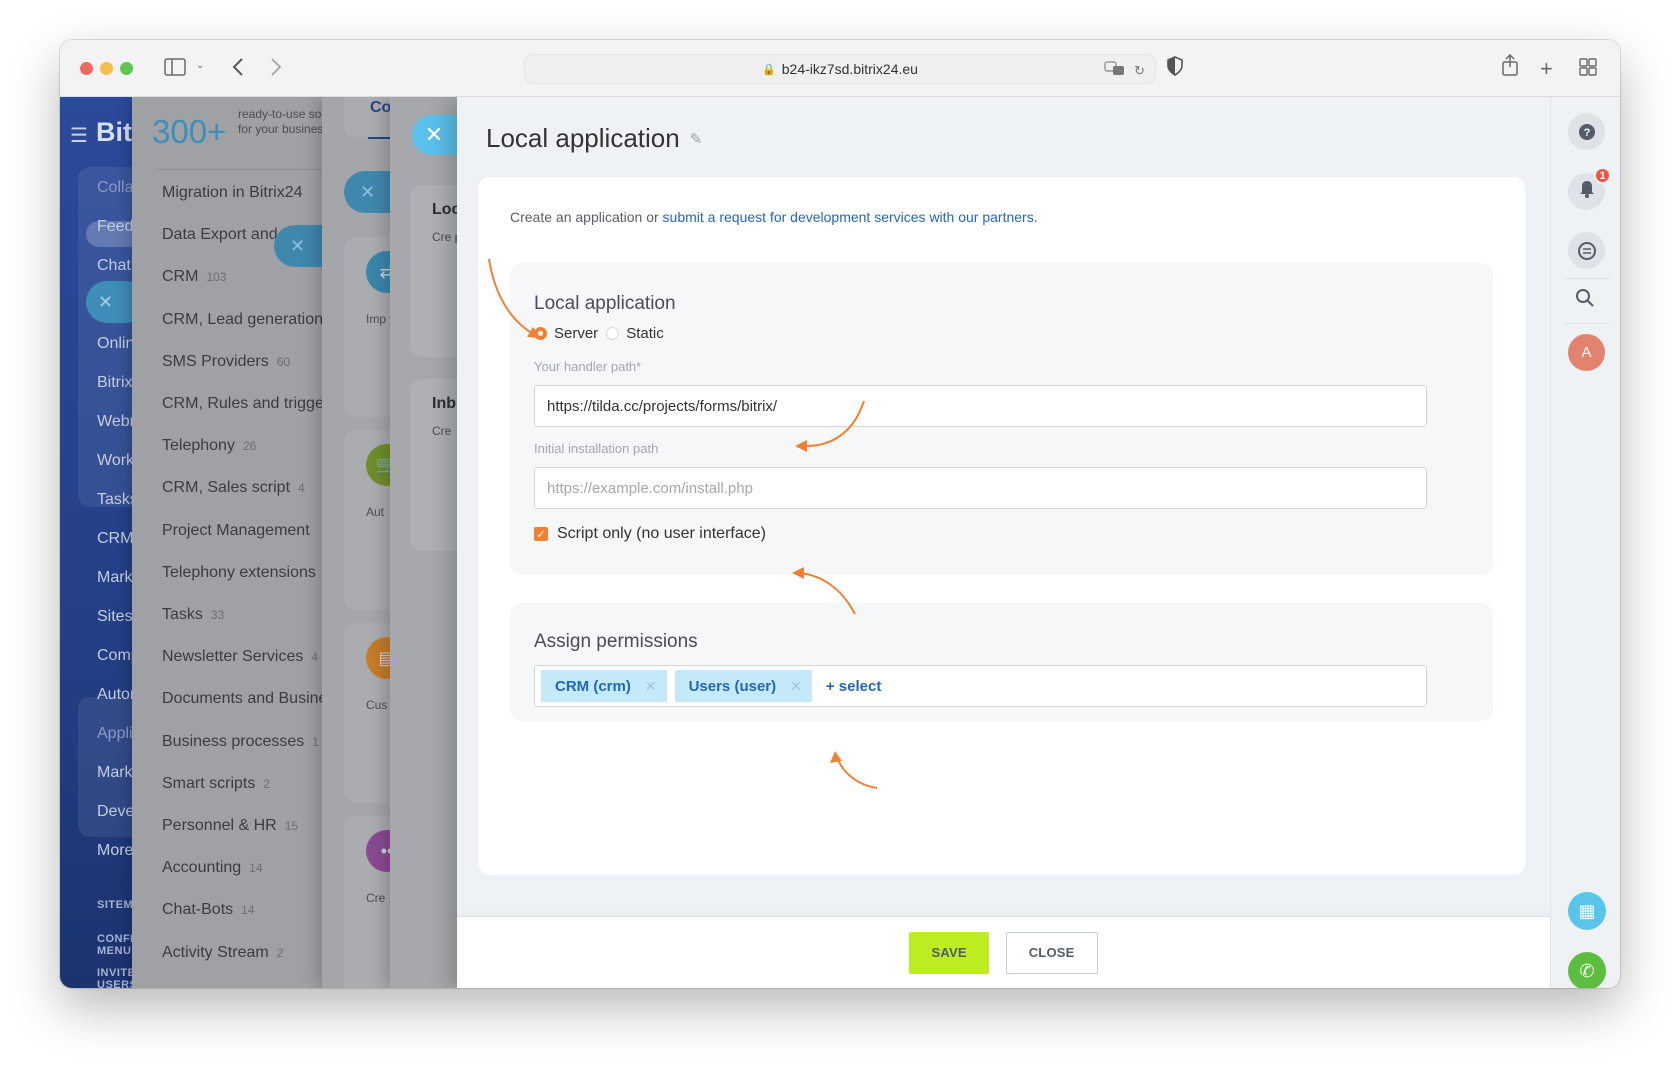 This screenshot has height=1068, width=1680. Describe the element at coordinates (980, 686) in the screenshot. I see `permissions-selector: CRM (crm) ✕ Users (user) ✕ + select` at that location.